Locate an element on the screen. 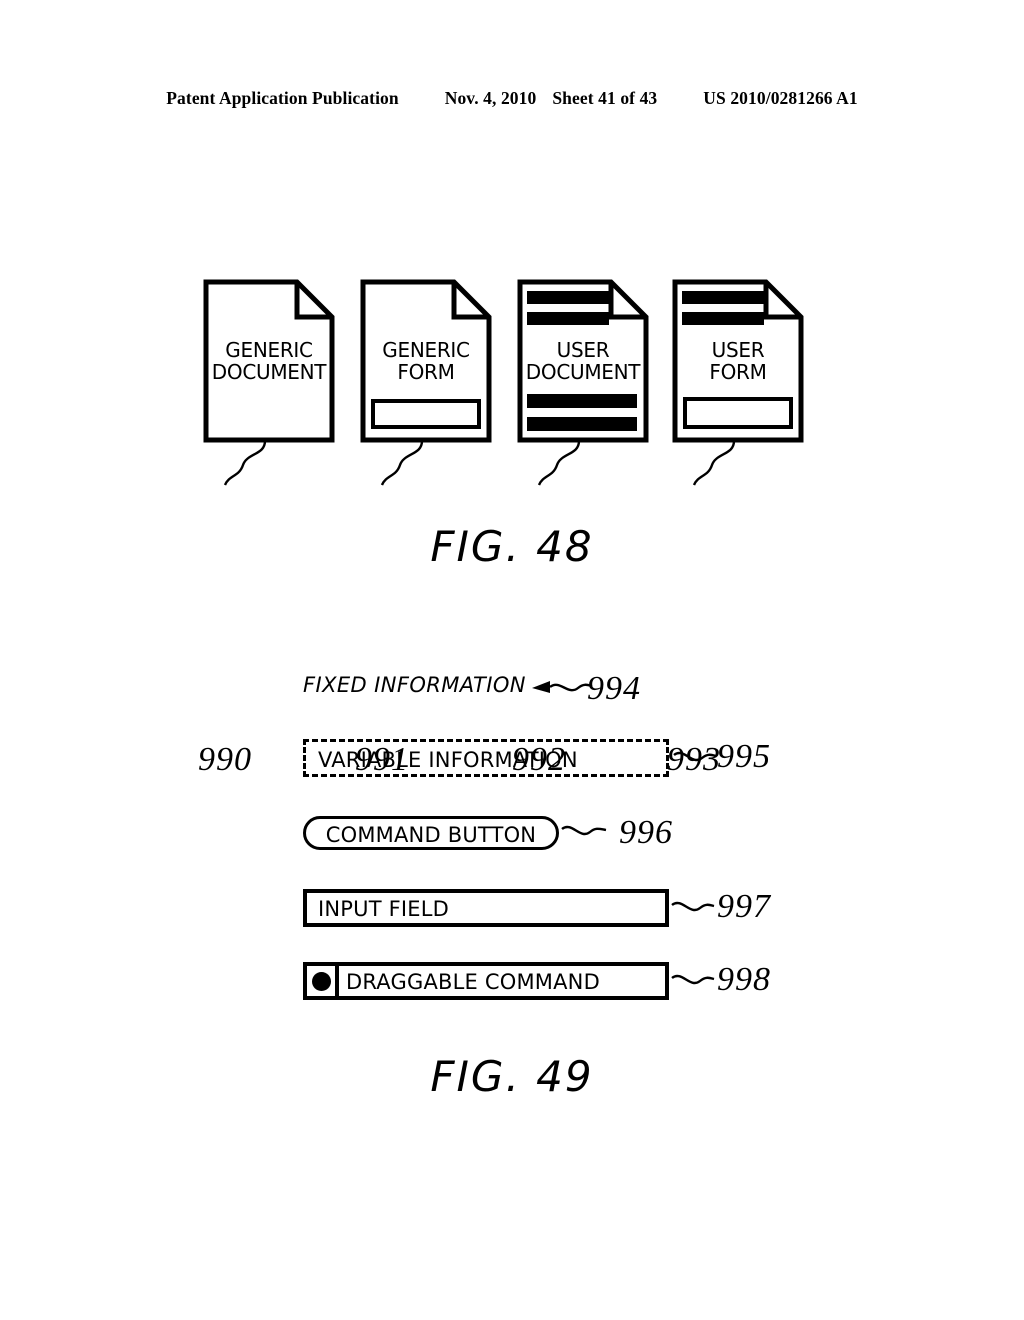  document-icon-user-document: USER DOCUMENT is located at coordinates (583, 361).